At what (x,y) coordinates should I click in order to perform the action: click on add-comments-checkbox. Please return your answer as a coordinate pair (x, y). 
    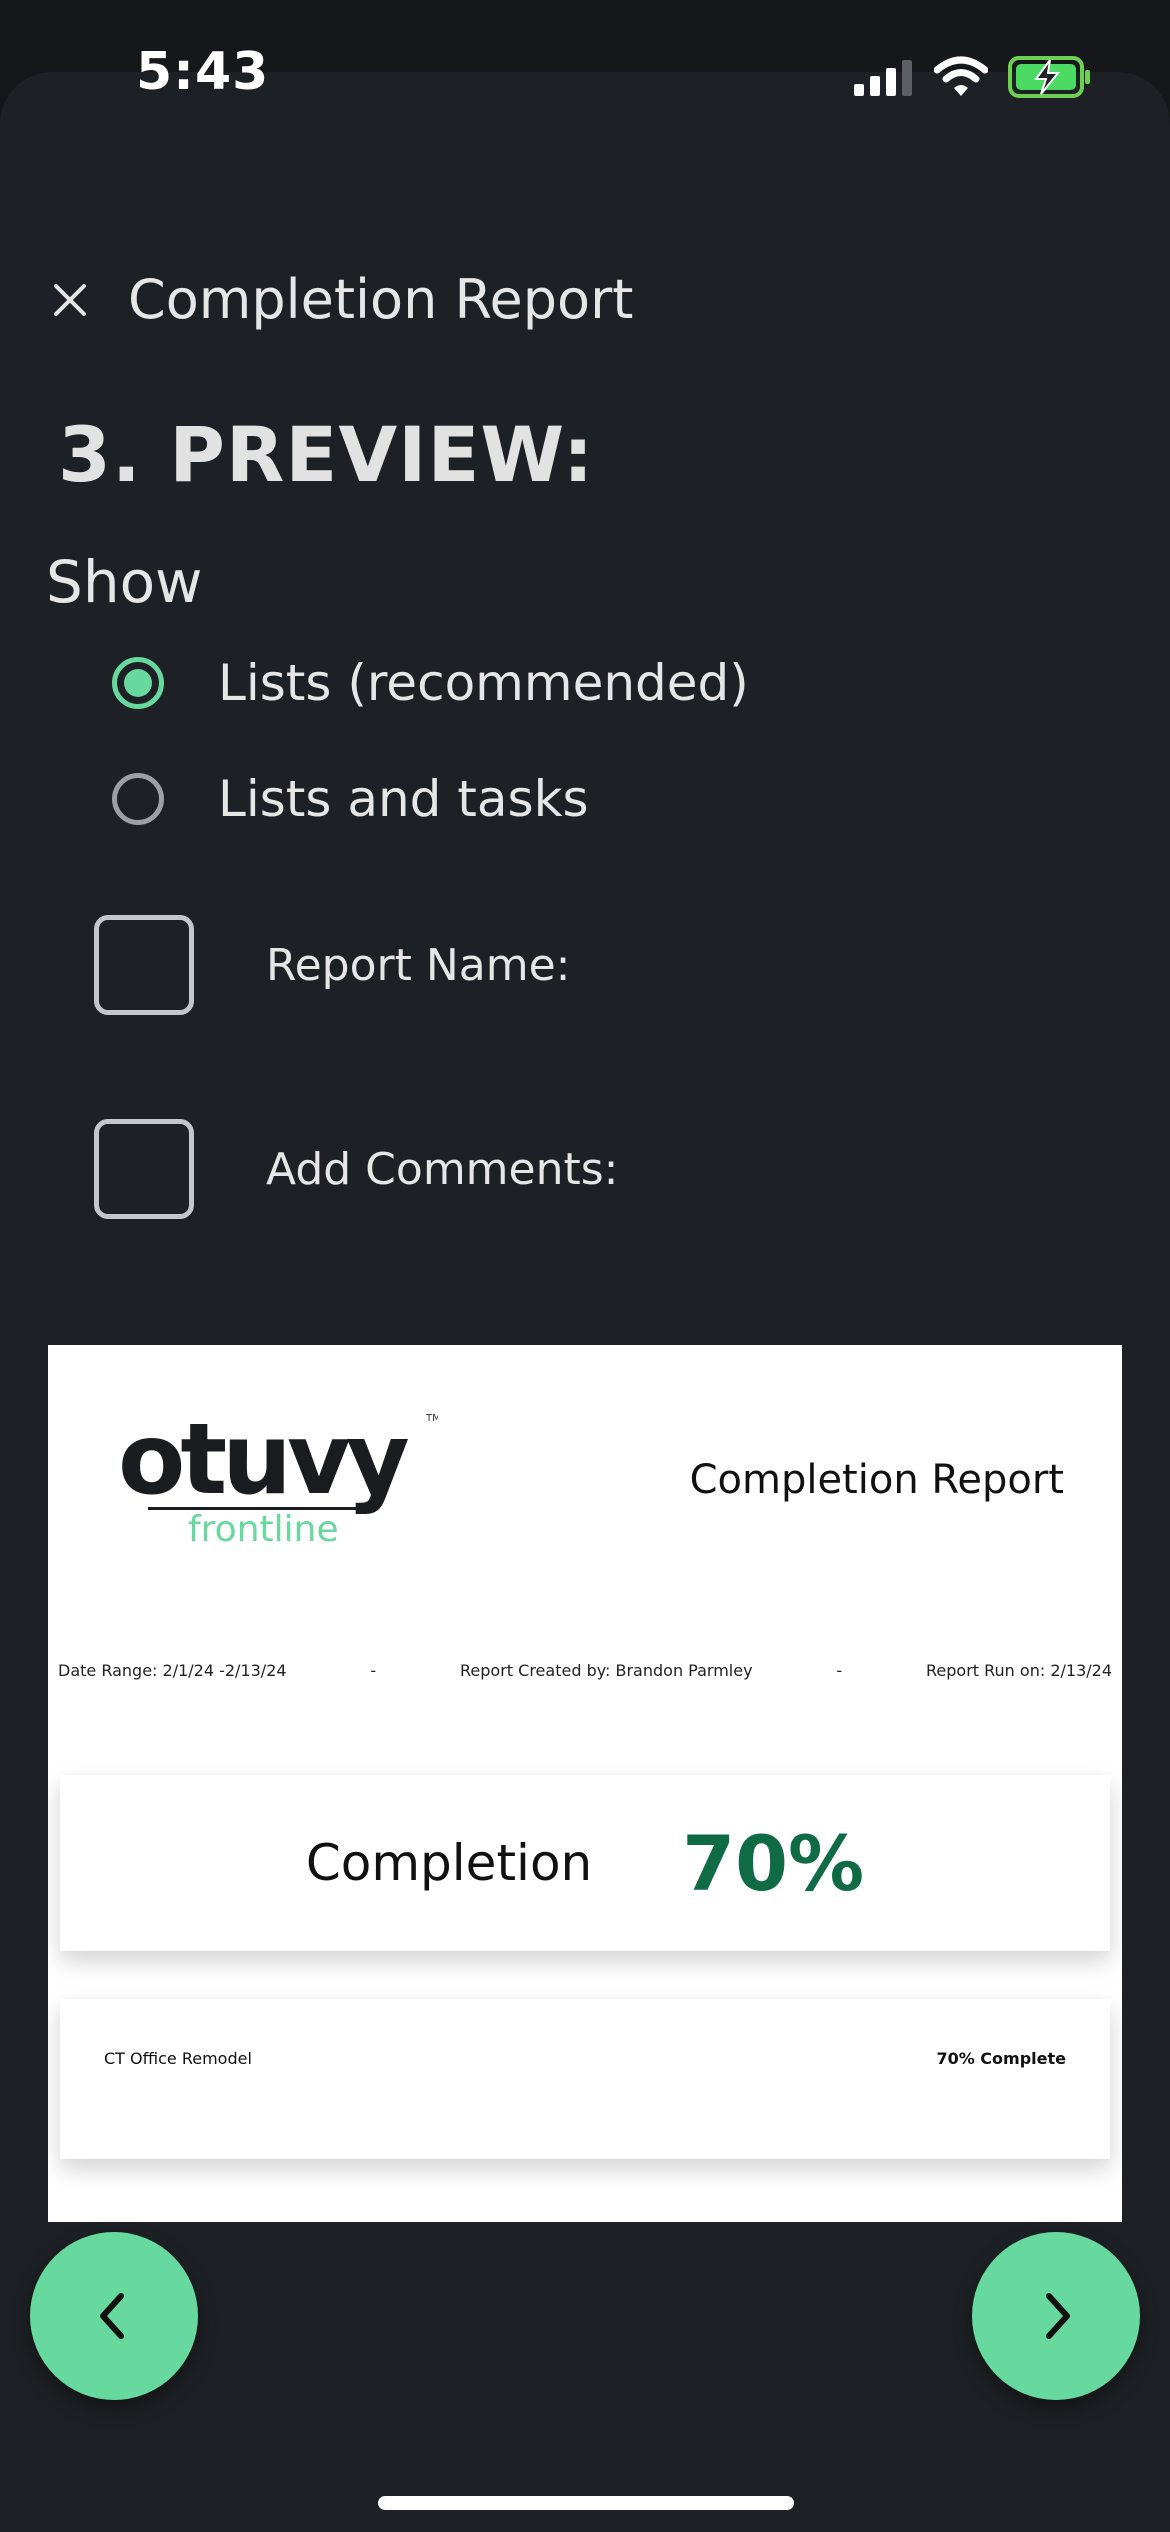
    Looking at the image, I should click on (144, 1169).